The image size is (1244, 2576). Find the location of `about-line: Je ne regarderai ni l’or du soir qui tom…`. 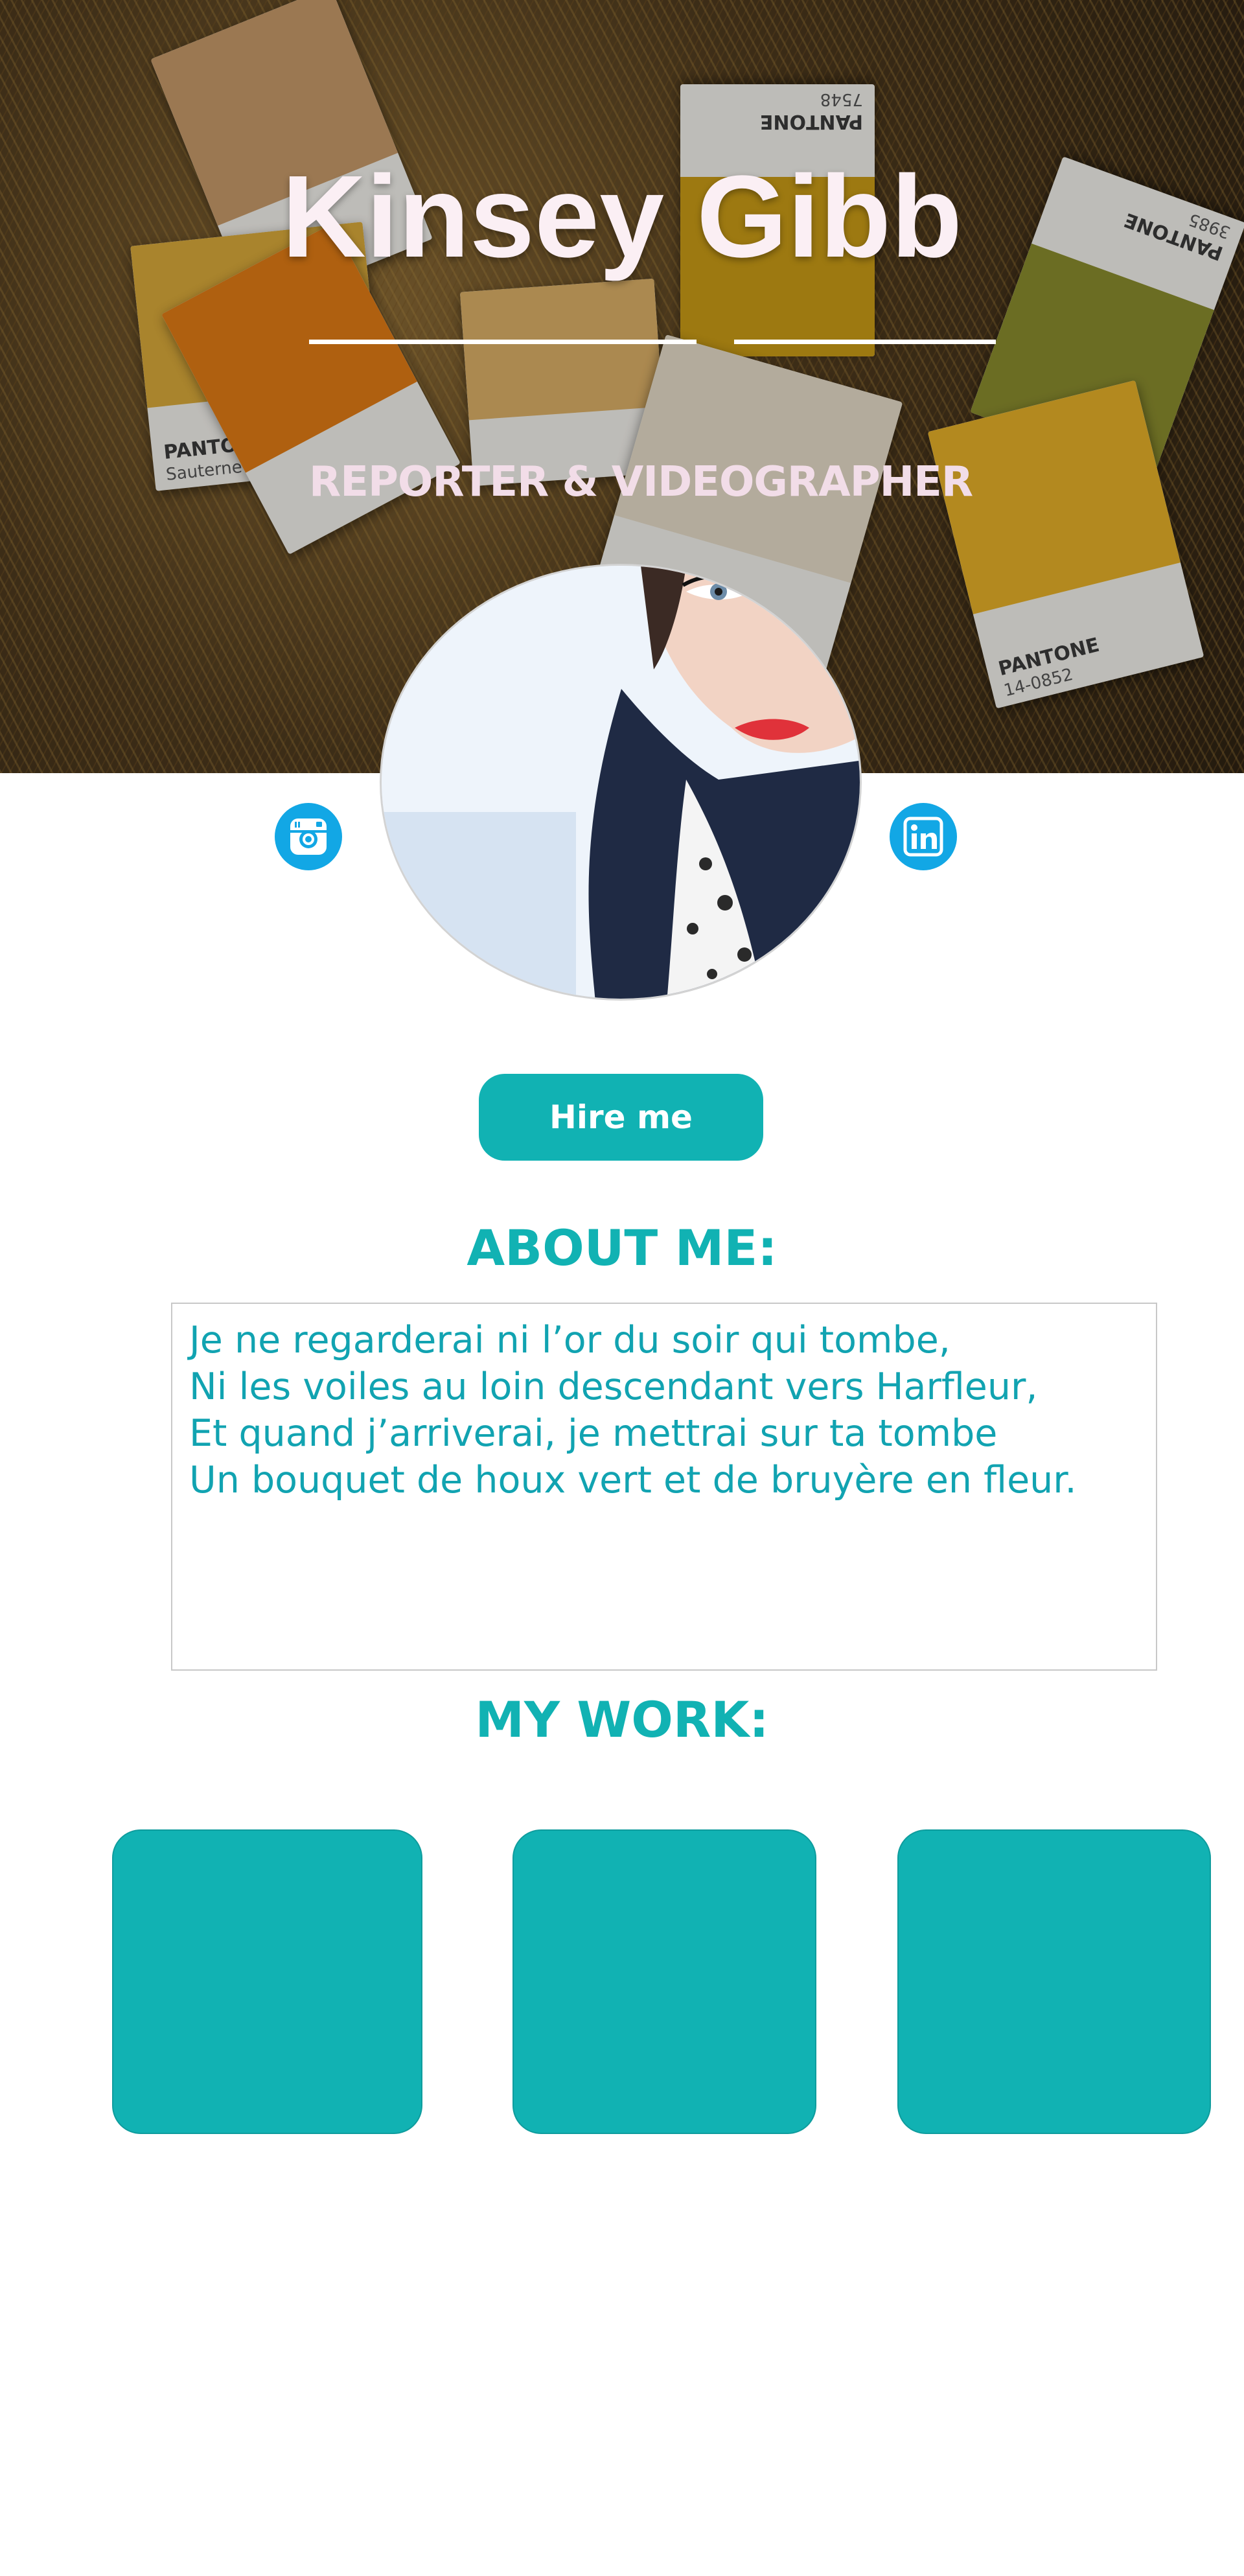

about-line: Je ne regarderai ni l’or du soir qui tom… is located at coordinates (569, 1340).